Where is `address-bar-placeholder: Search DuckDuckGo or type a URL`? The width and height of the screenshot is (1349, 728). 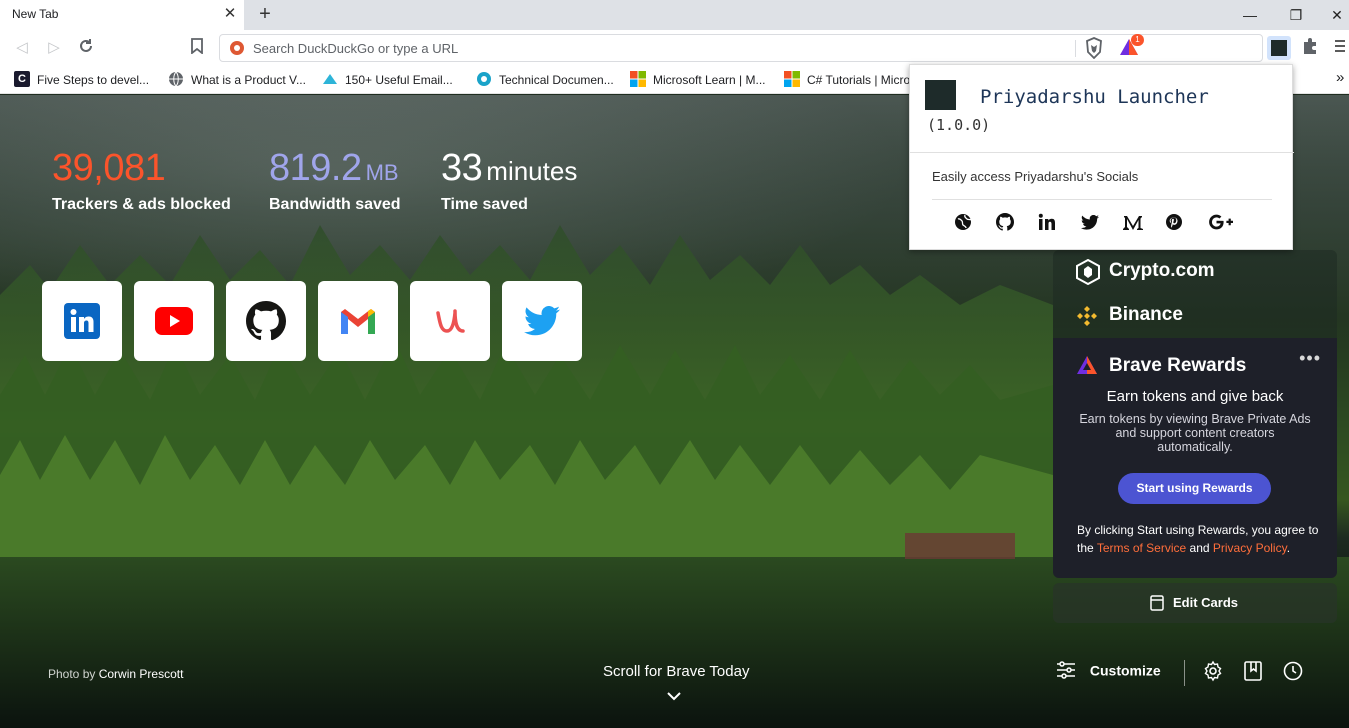
address-bar-placeholder: Search DuckDuckGo or type a URL is located at coordinates (356, 48).